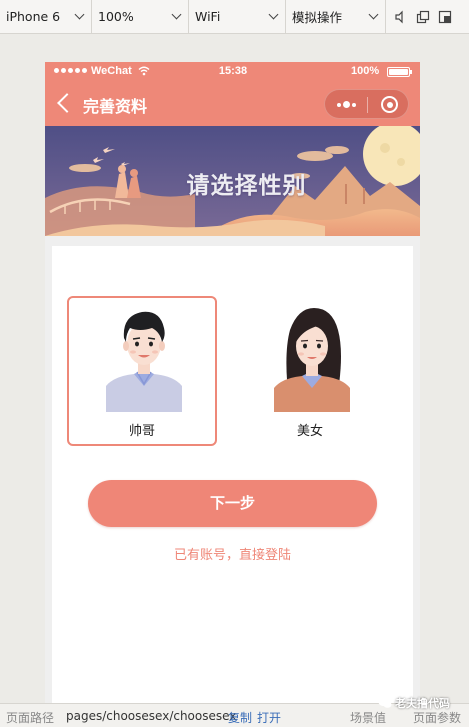 The height and width of the screenshot is (727, 469). Describe the element at coordinates (232, 104) in the screenshot. I see `nav-bar: 完善资料` at that location.